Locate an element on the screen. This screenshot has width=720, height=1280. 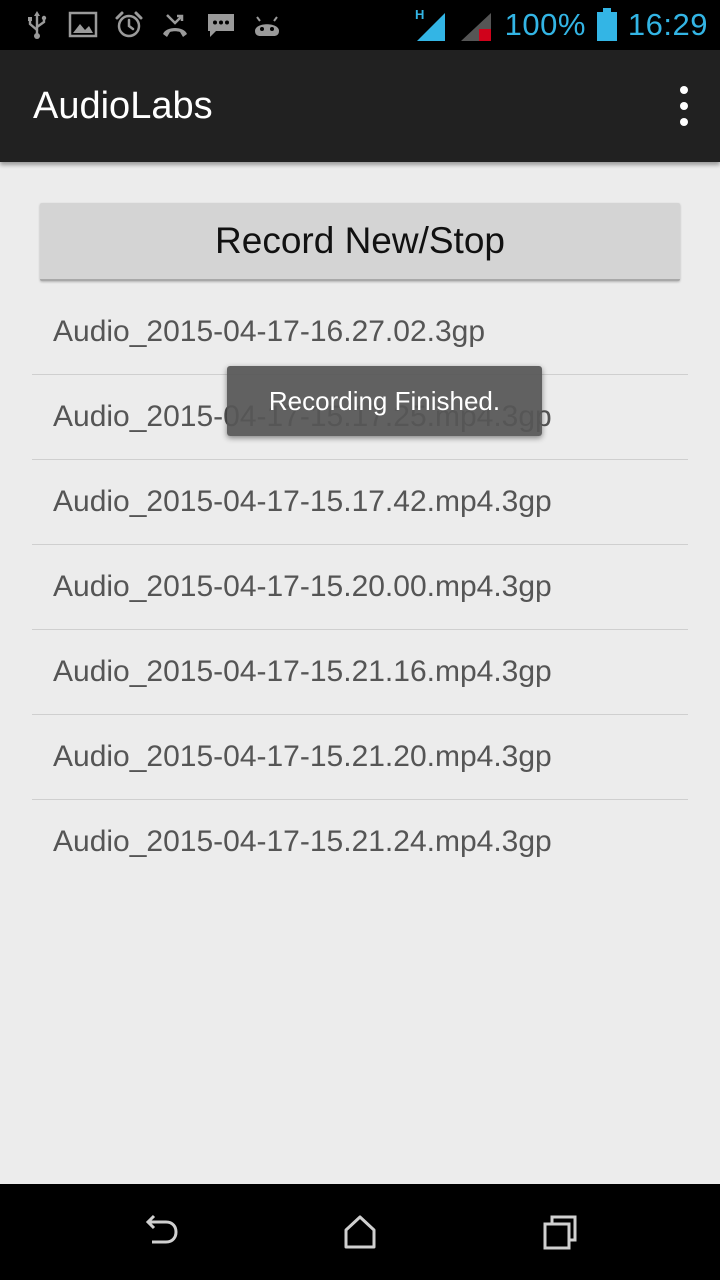
recording-list-item: Audio_2015-04-17-15.17.42.mp4.3gp is located at coordinates (360, 502).